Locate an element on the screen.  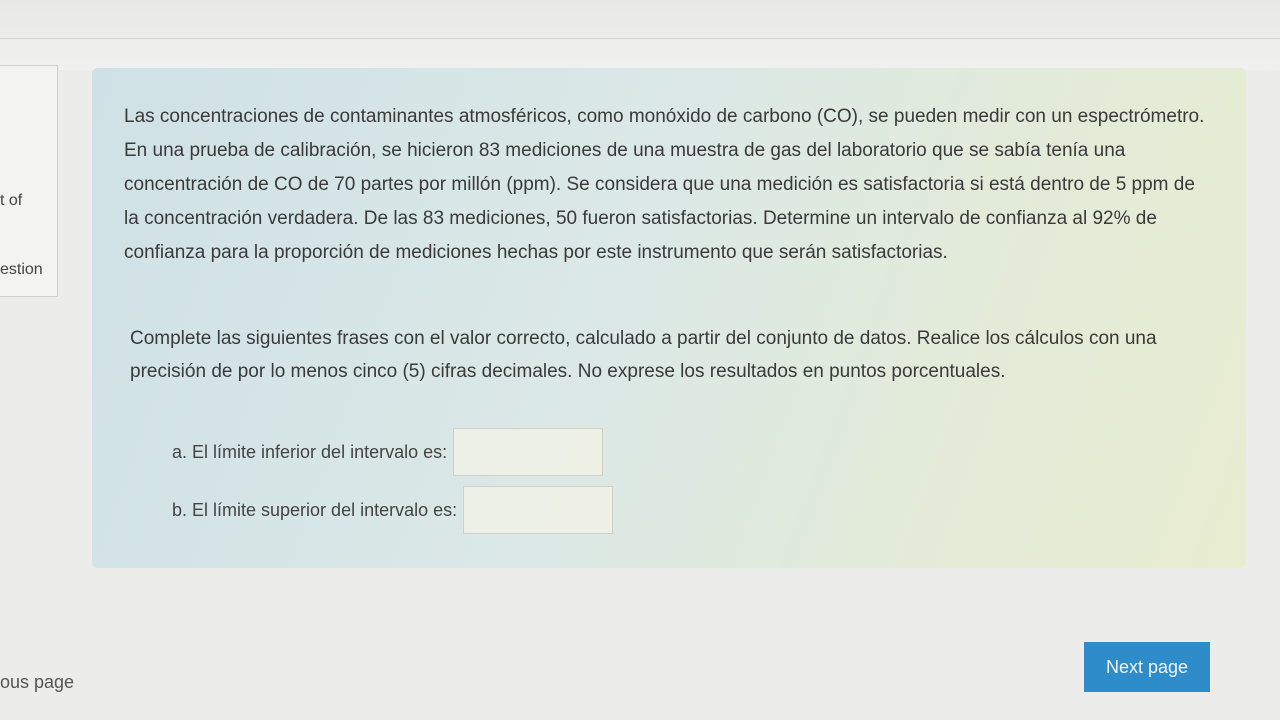
previous-page-link: ous page is located at coordinates (37, 682).